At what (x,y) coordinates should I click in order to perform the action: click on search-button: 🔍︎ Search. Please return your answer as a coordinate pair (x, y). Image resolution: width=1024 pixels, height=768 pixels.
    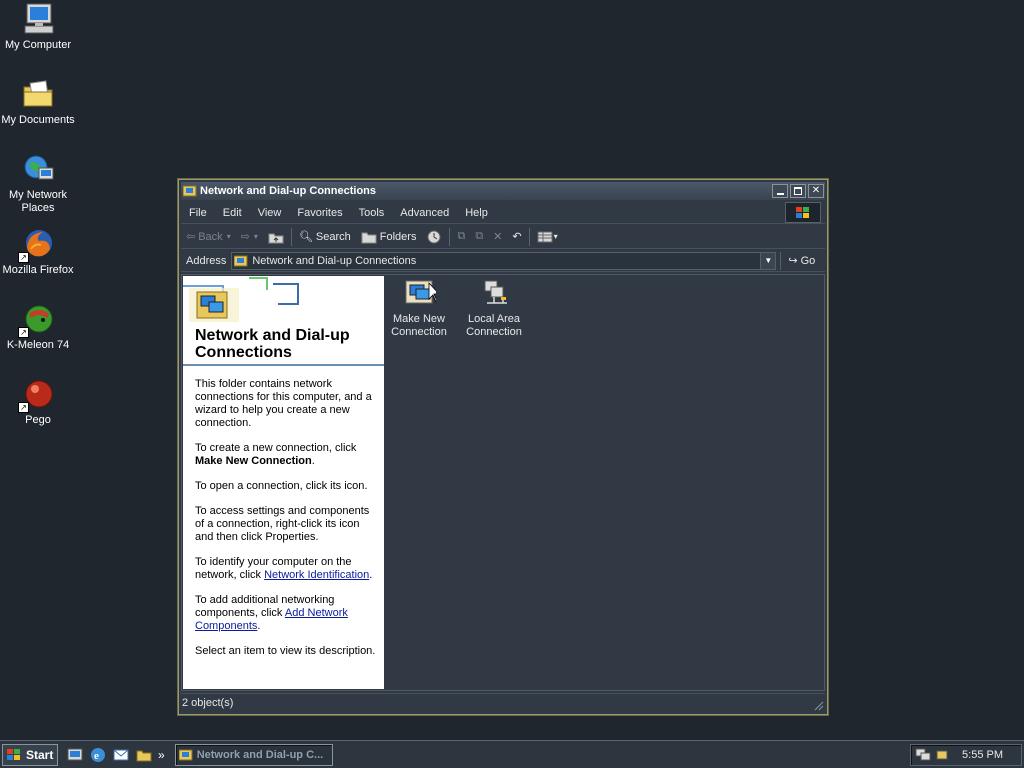
    Looking at the image, I should click on (325, 237).